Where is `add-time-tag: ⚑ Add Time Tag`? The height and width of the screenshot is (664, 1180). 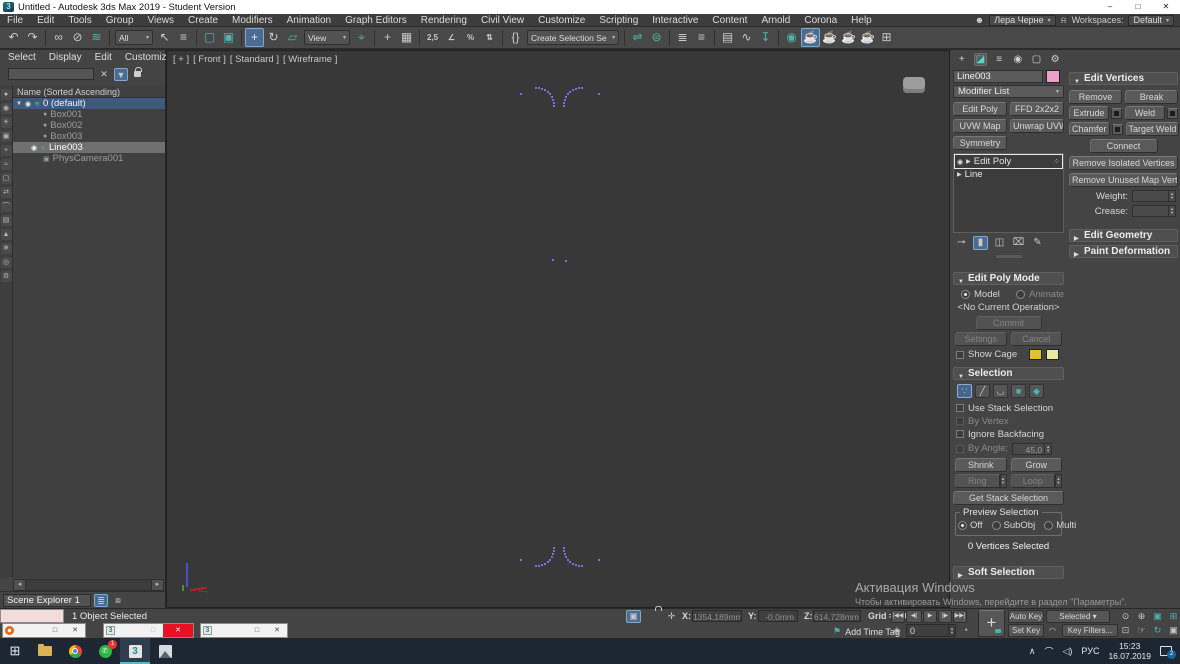 add-time-tag: ⚑ Add Time Tag is located at coordinates (866, 631).